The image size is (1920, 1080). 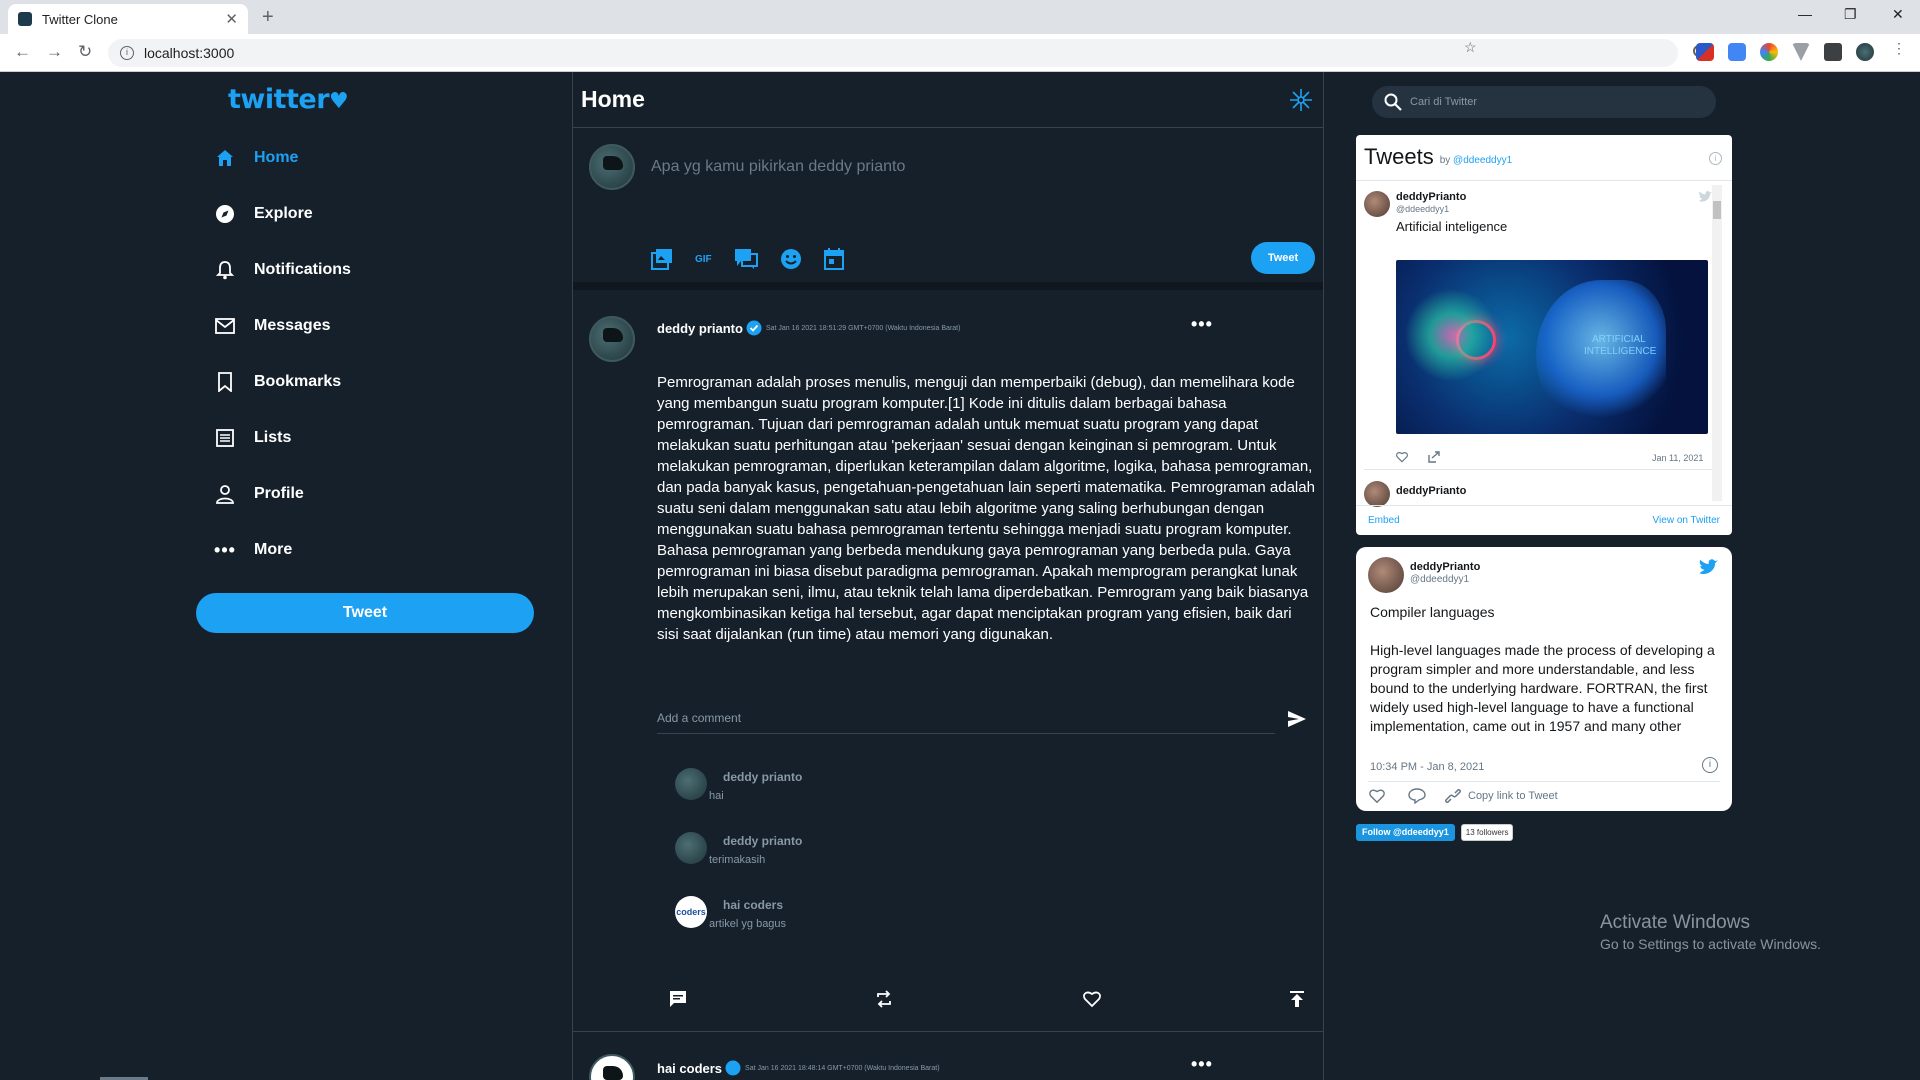 What do you see at coordinates (339, 101) in the screenshot?
I see `heart-logo-icon: ♥` at bounding box center [339, 101].